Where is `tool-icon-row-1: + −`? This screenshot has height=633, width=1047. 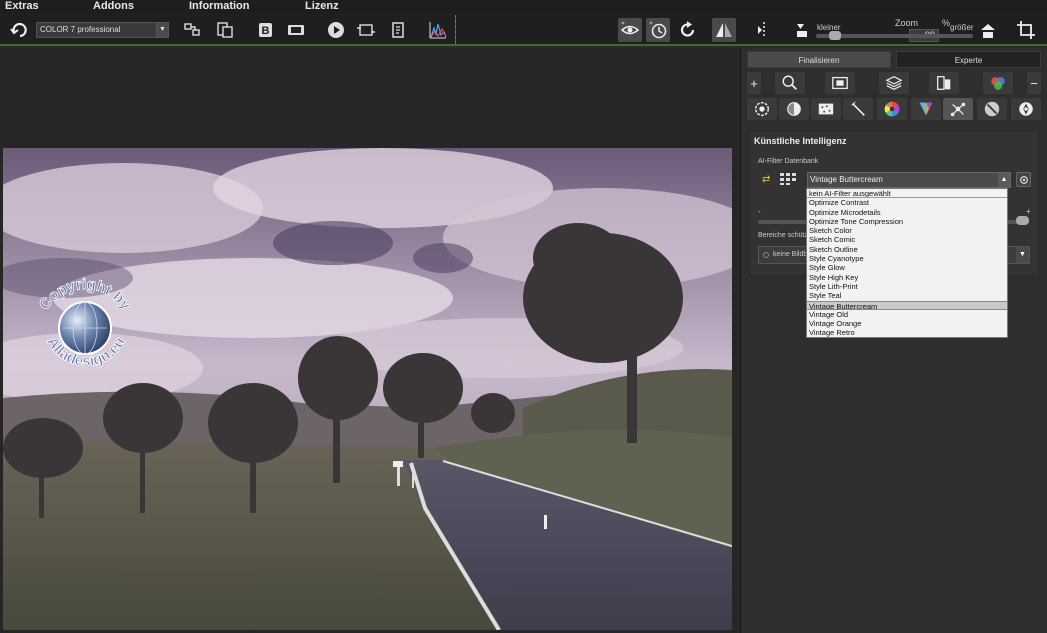 tool-icon-row-1: + − is located at coordinates (895, 83).